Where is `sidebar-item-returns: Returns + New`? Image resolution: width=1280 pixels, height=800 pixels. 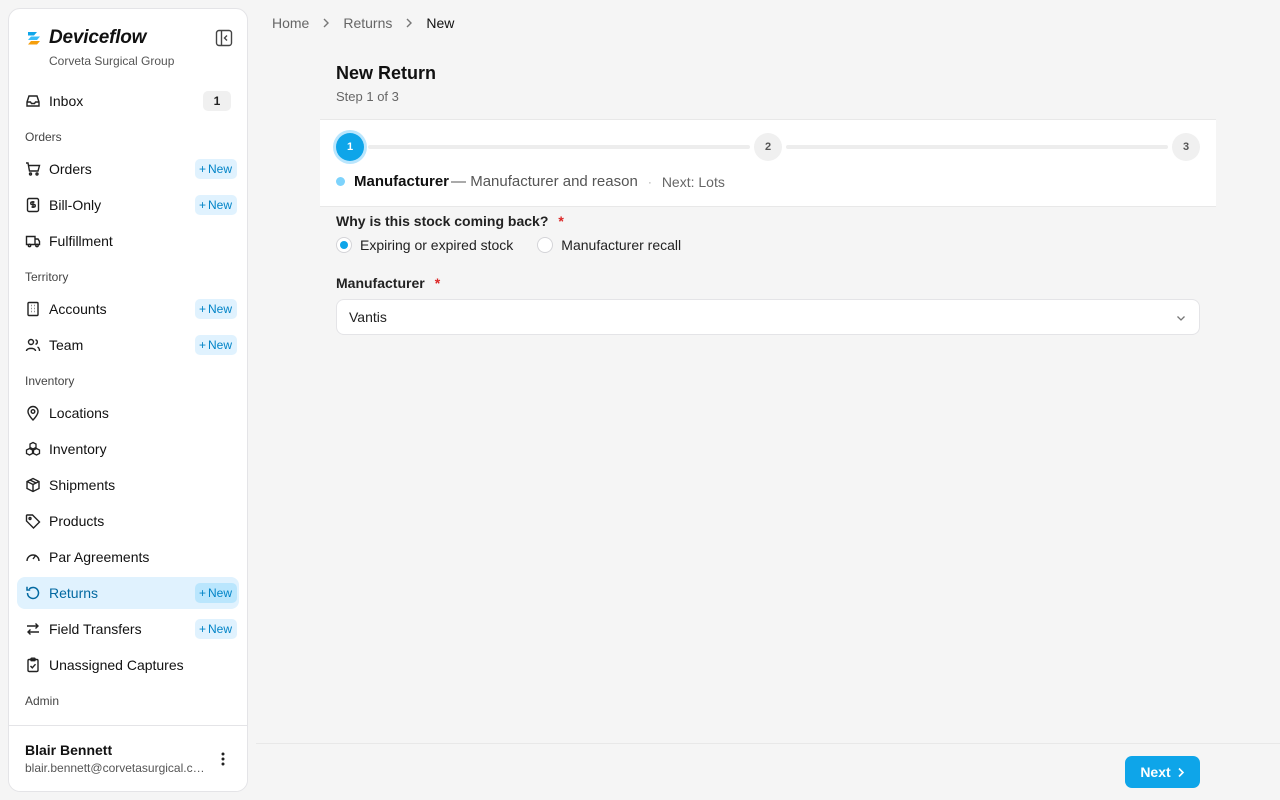 sidebar-item-returns: Returns + New is located at coordinates (128, 593).